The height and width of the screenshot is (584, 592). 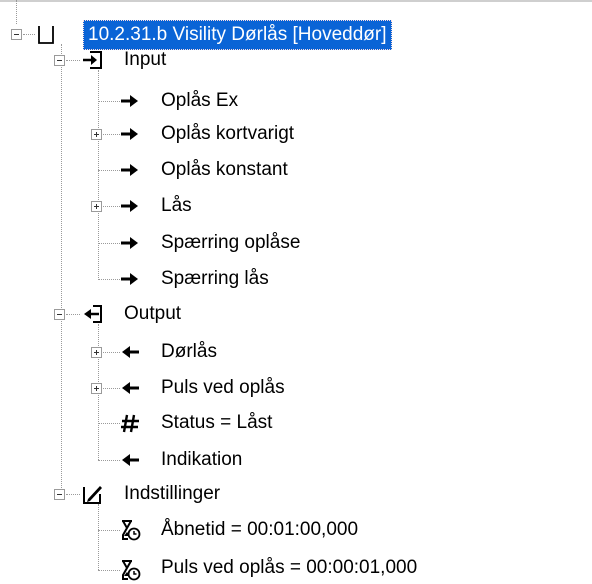 What do you see at coordinates (46, 35) in the screenshot?
I see `device-box-icon` at bounding box center [46, 35].